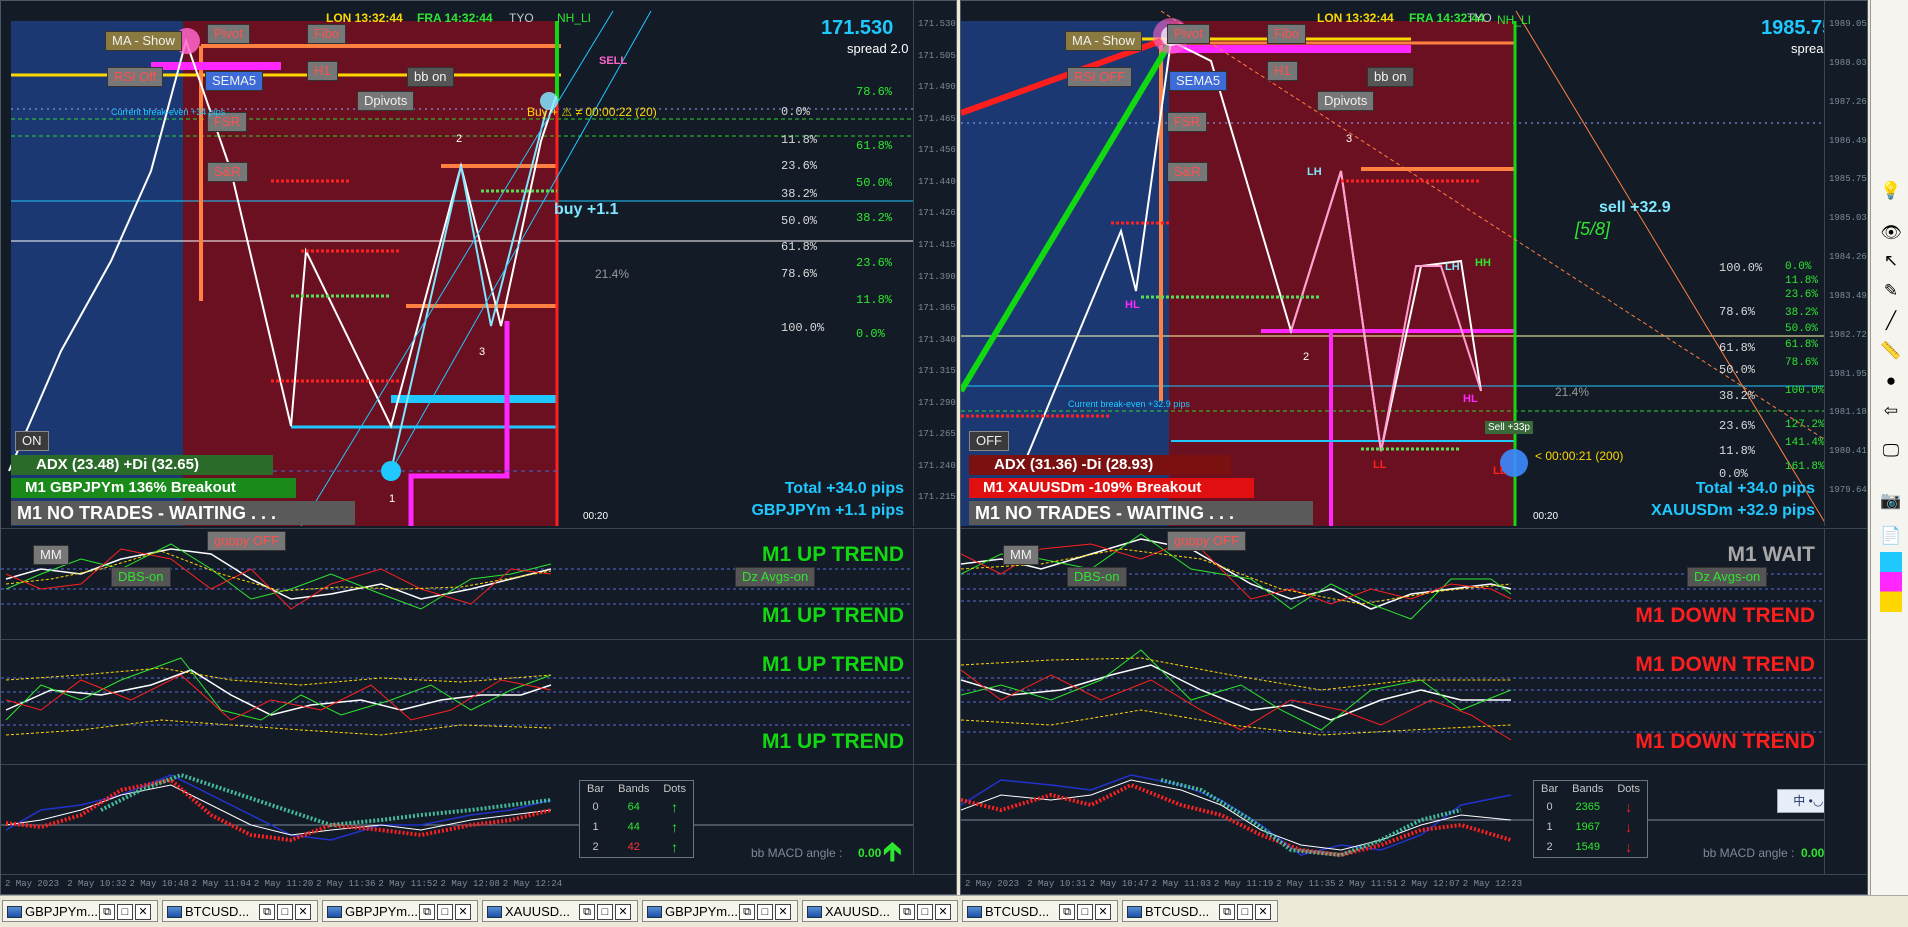 This screenshot has width=1908, height=927. What do you see at coordinates (1187, 122) in the screenshot?
I see `fsr-button: FSR` at bounding box center [1187, 122].